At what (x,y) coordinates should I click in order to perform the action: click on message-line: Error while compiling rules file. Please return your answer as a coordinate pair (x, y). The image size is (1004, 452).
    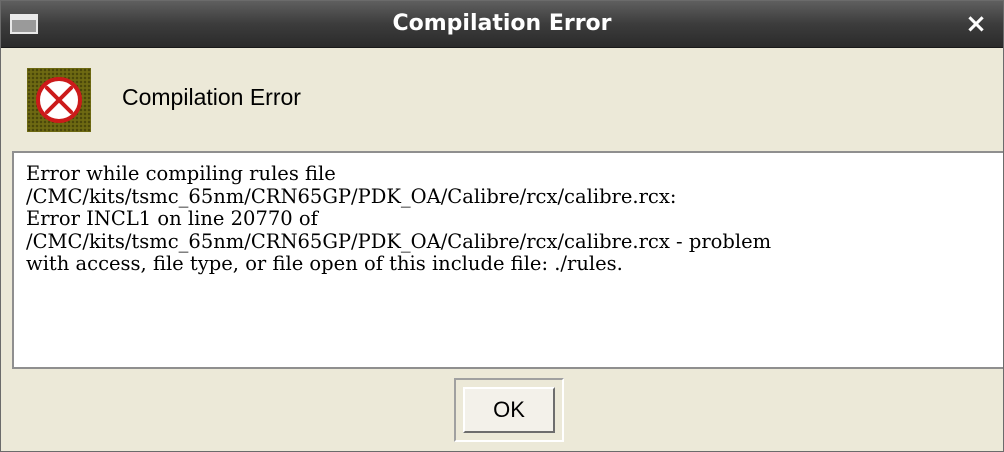
    Looking at the image, I should click on (181, 173).